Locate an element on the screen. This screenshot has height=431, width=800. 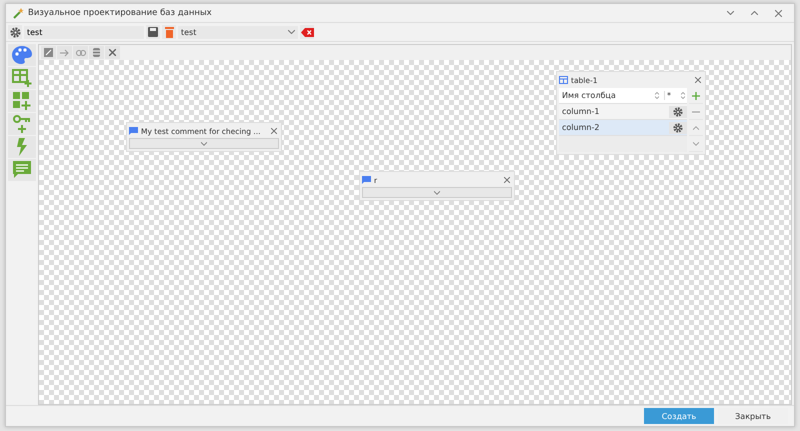
group-tool-button is located at coordinates (22, 101).